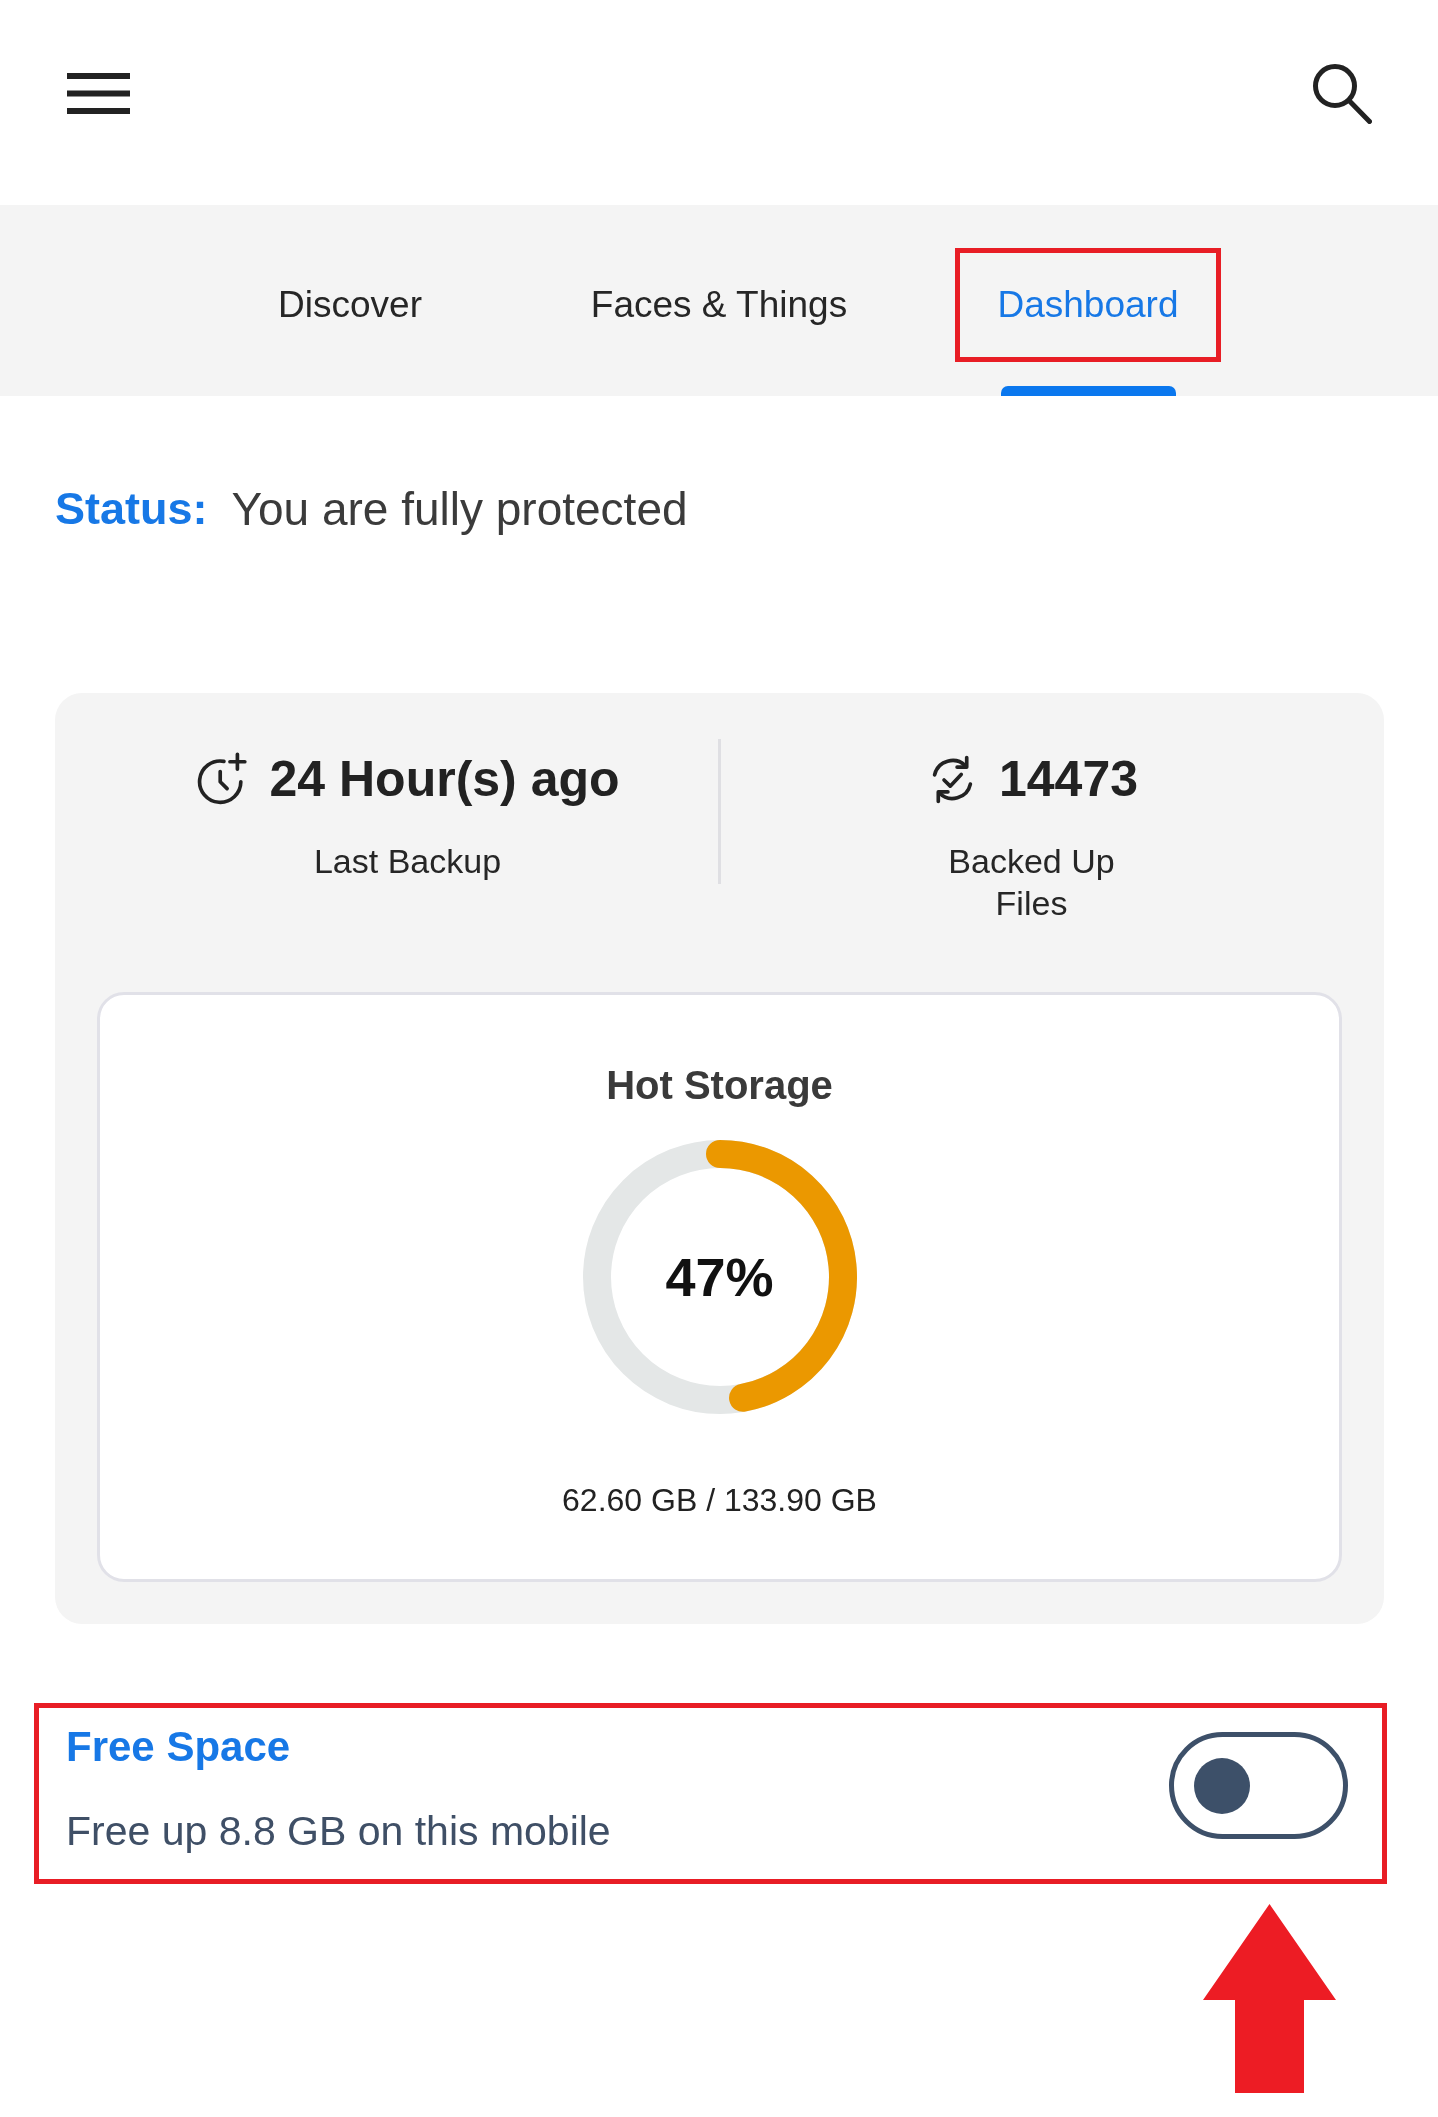 This screenshot has width=1438, height=2117. I want to click on tab: Faces & Things, so click(719, 305).